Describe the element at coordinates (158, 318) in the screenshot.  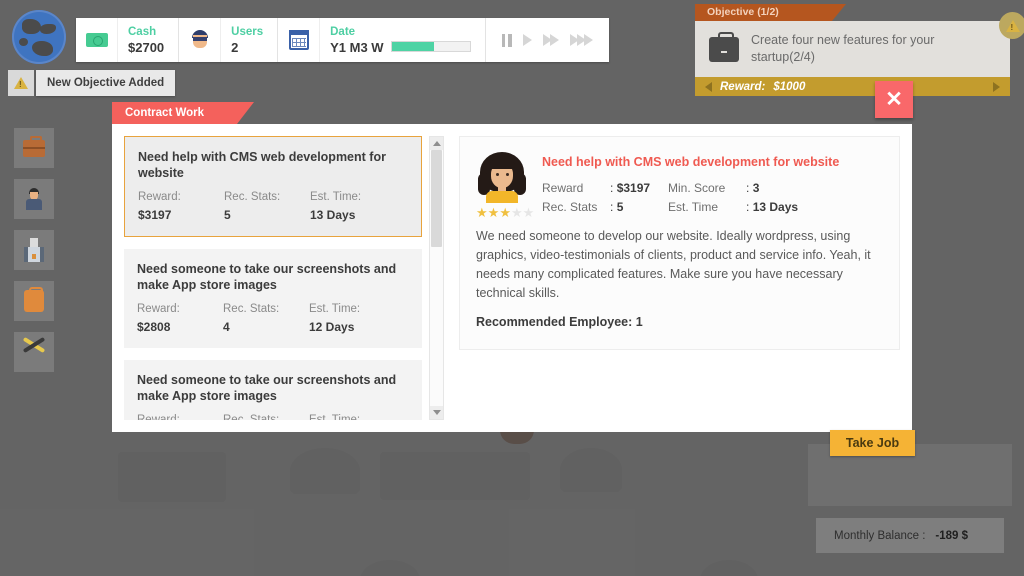
I see `job-reward: Reward: $2808` at that location.